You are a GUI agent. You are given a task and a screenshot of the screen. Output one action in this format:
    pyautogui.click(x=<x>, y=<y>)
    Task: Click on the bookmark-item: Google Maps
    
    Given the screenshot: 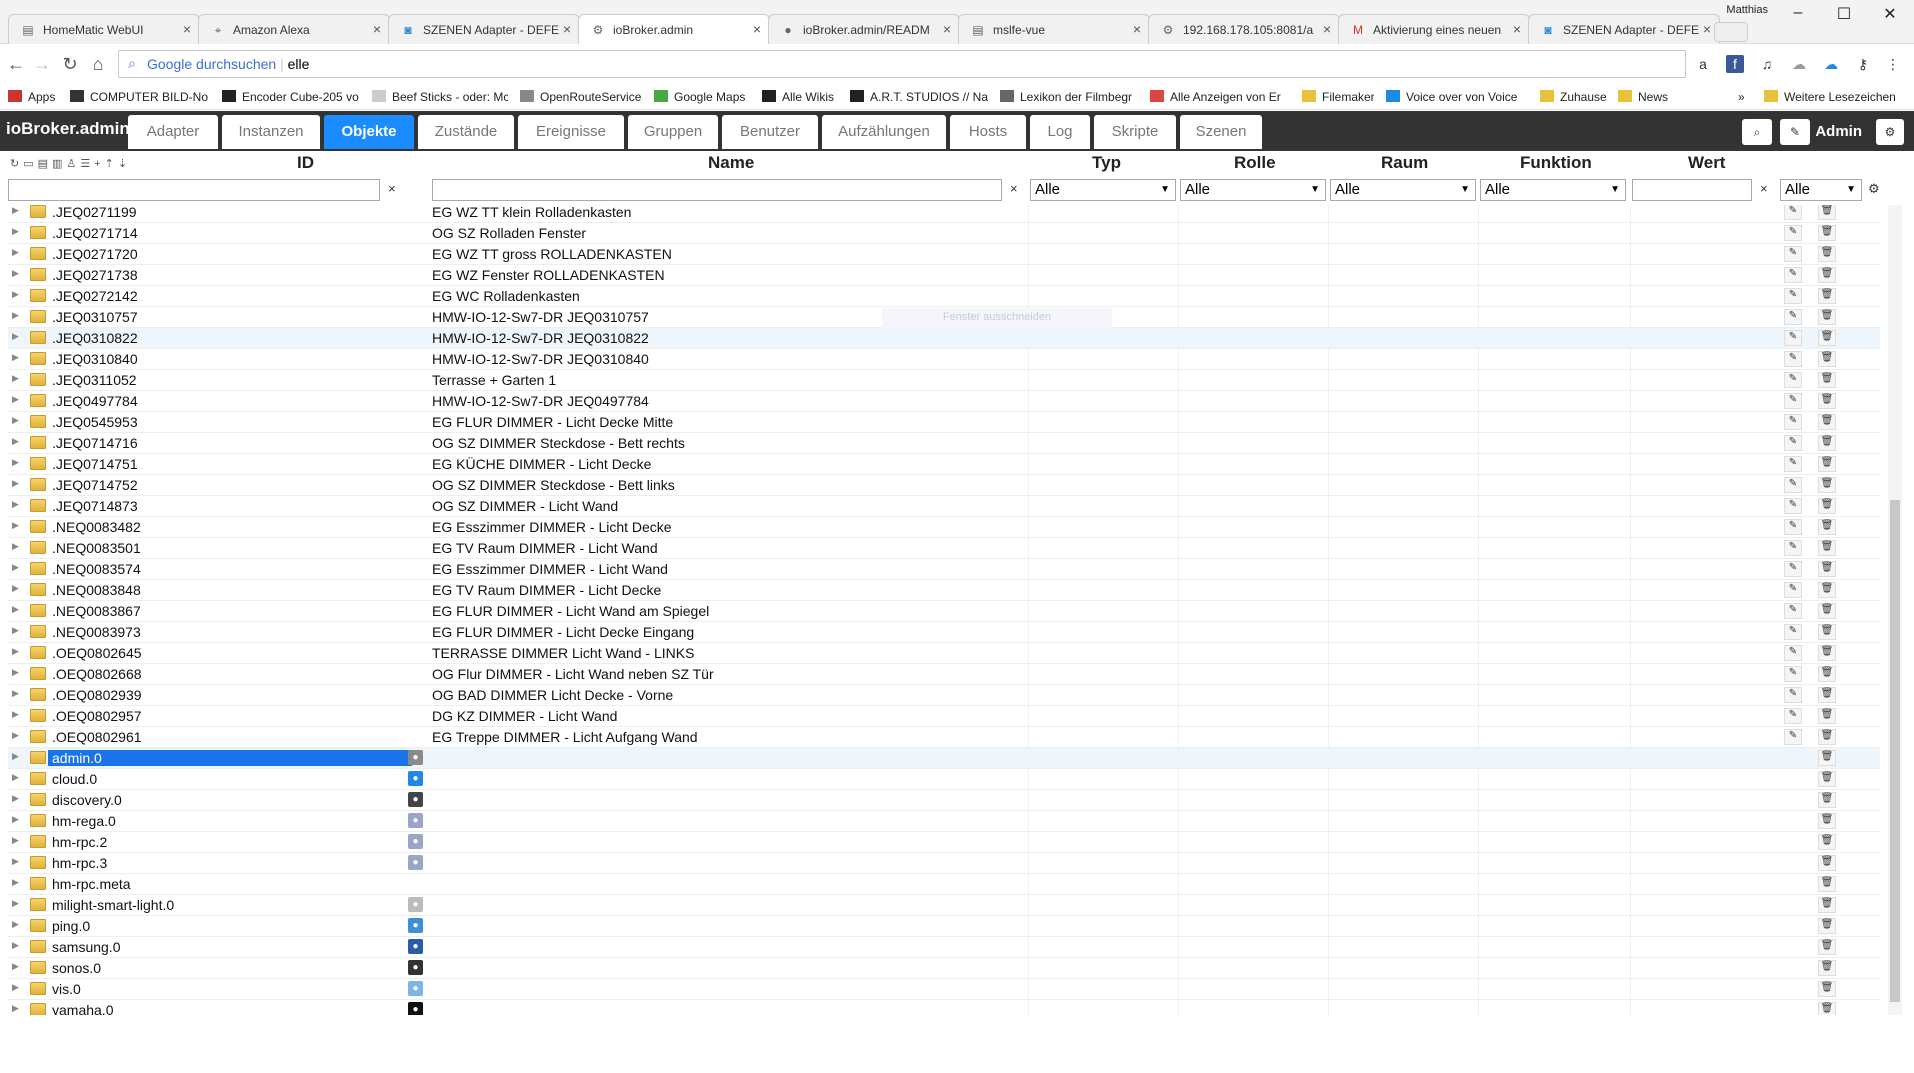 What is the action you would take?
    pyautogui.click(x=699, y=97)
    